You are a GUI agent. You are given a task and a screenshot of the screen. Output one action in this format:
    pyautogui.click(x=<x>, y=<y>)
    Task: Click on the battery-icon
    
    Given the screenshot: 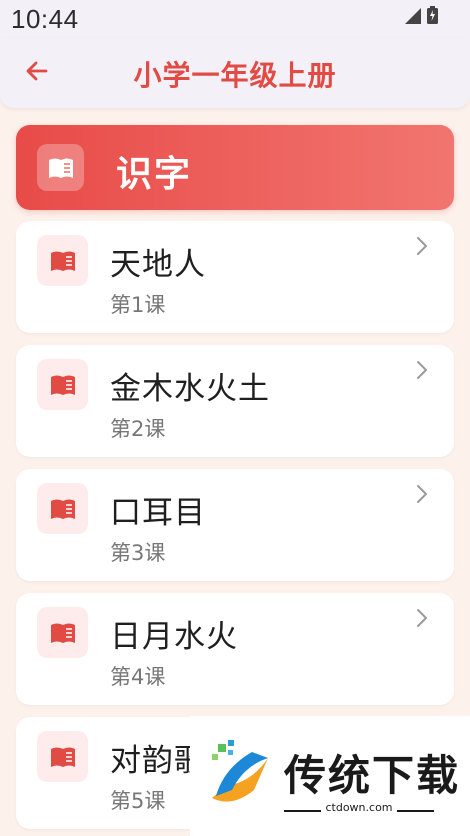 What is the action you would take?
    pyautogui.click(x=432, y=15)
    